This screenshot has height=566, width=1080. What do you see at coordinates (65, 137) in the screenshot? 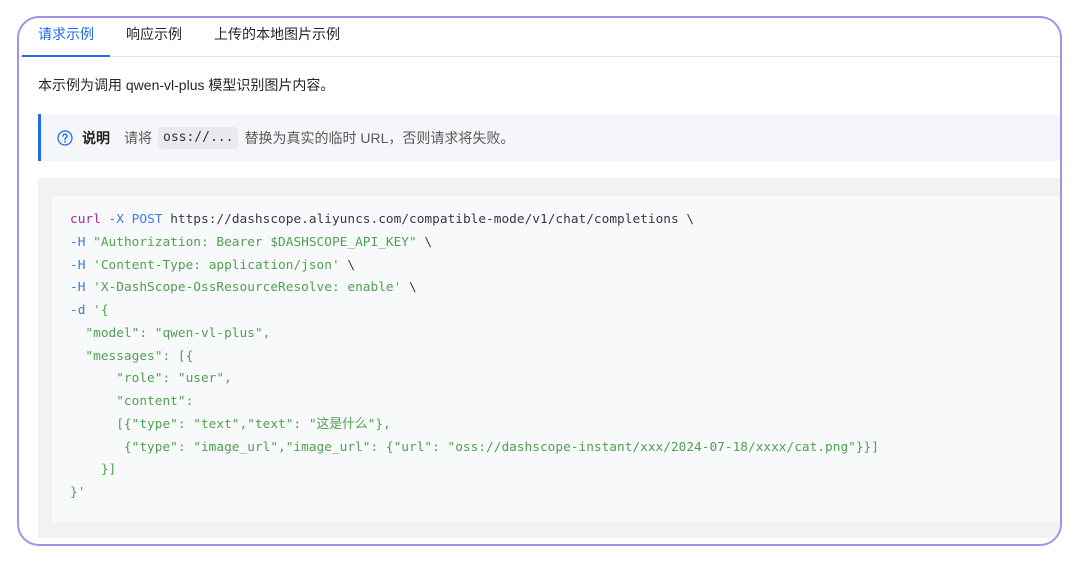
I see `question-circle-icon` at bounding box center [65, 137].